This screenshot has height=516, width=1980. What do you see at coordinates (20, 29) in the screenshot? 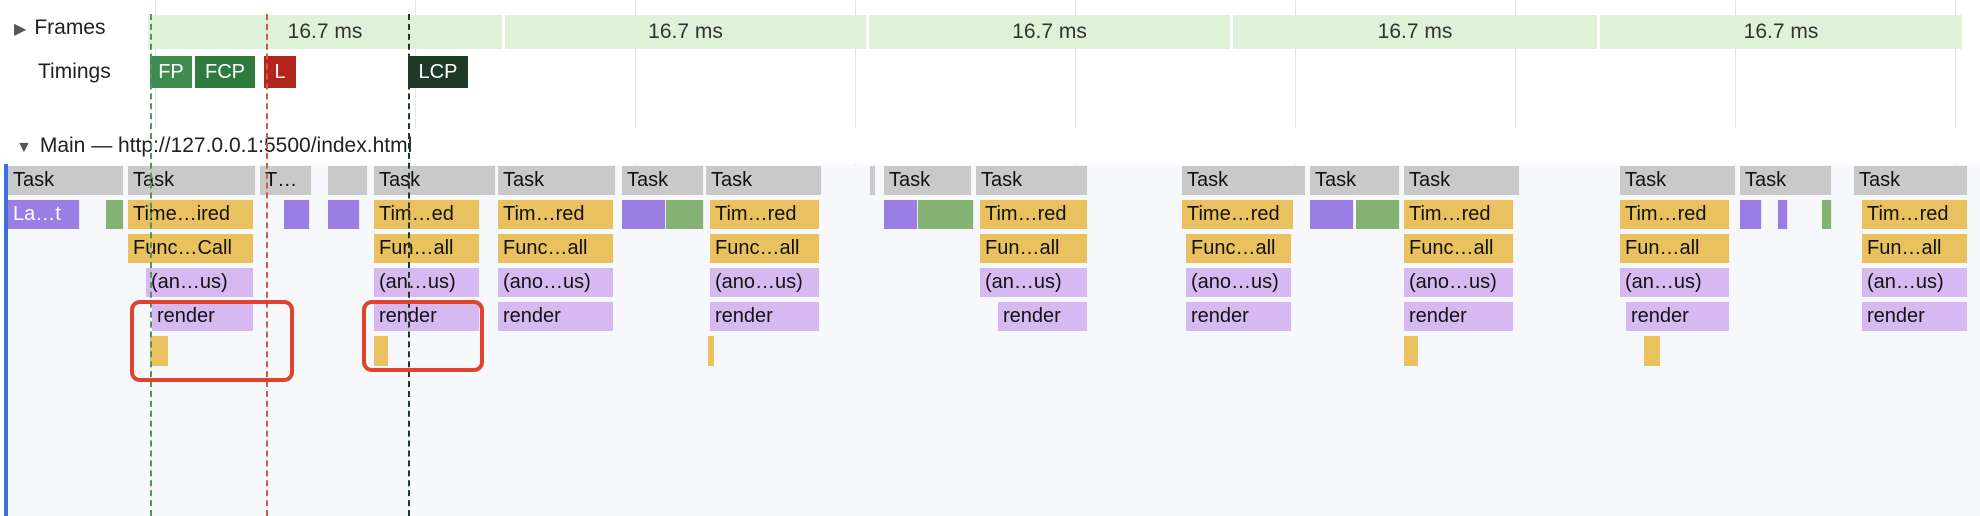
I see `expand-triangle-icon: ▶` at bounding box center [20, 29].